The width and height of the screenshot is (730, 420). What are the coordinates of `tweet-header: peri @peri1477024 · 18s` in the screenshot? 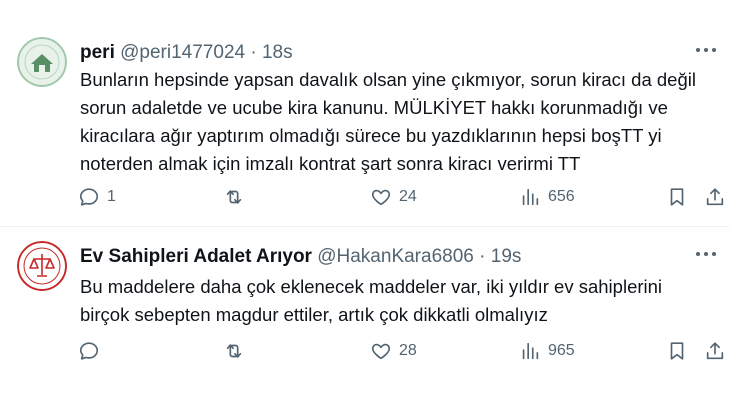 It's located at (186, 53).